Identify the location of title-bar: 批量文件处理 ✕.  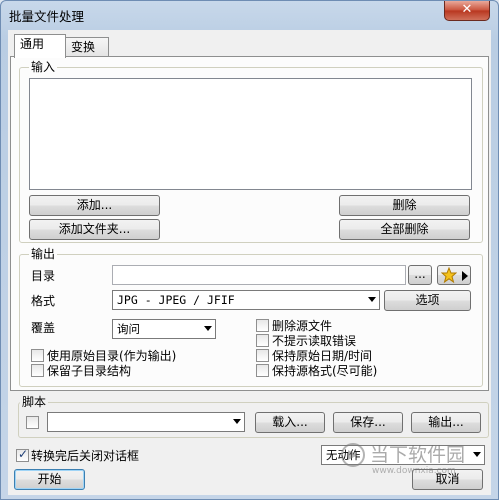
(249, 15).